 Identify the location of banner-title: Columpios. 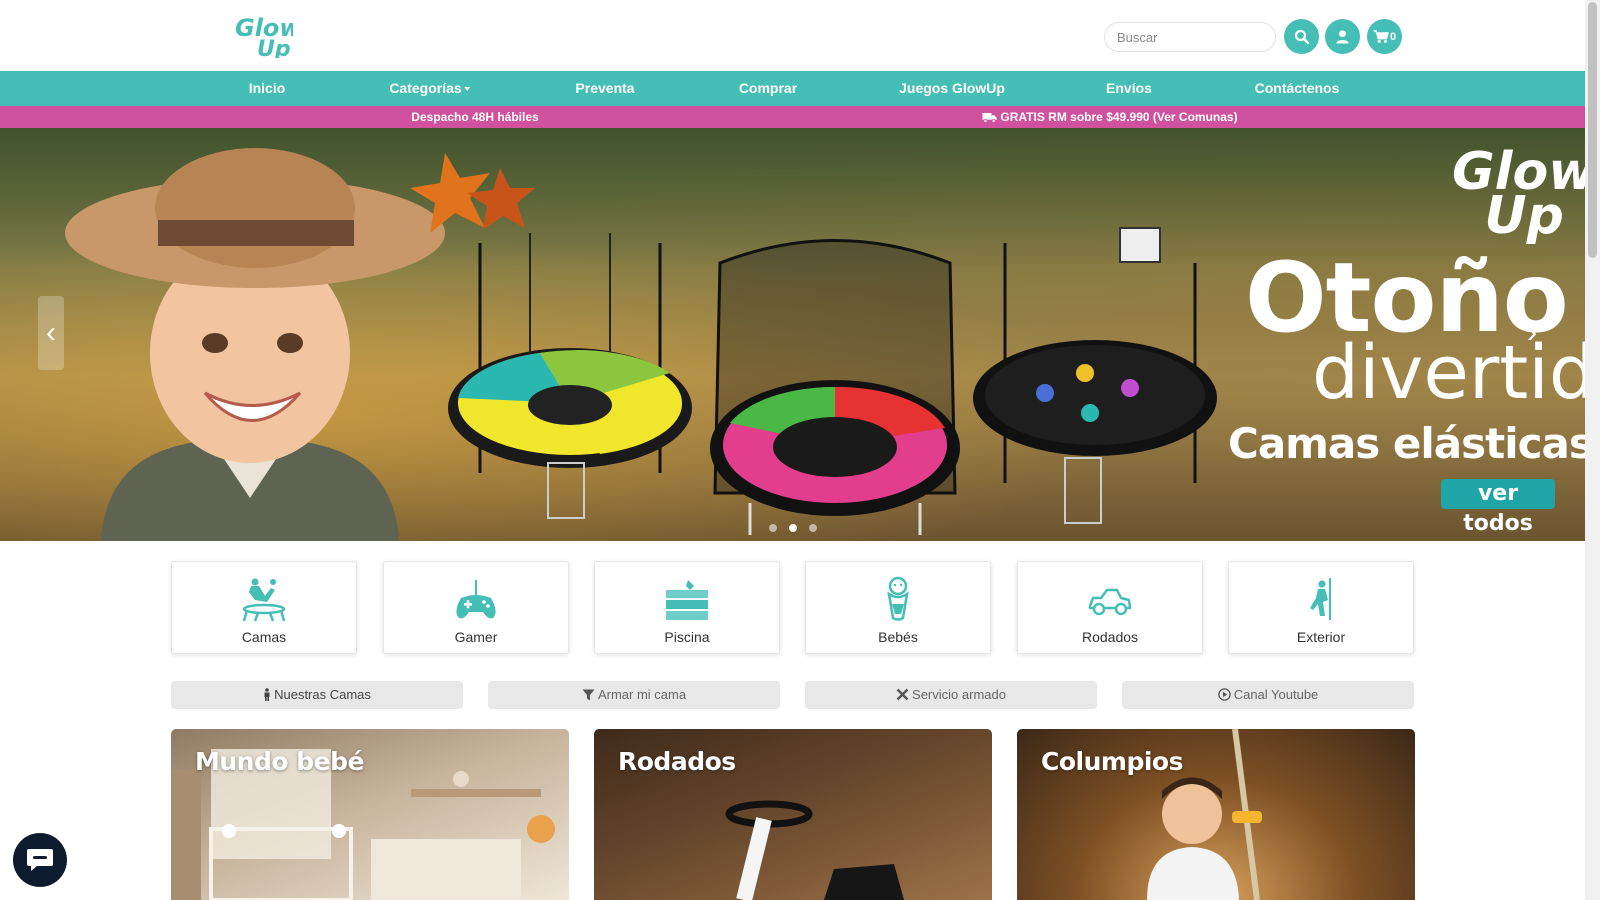
(1112, 761).